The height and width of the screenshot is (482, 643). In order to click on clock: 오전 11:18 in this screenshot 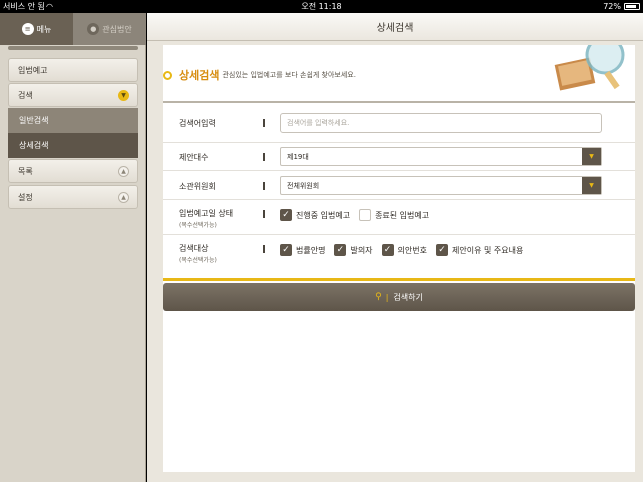, I will do `click(321, 6)`.